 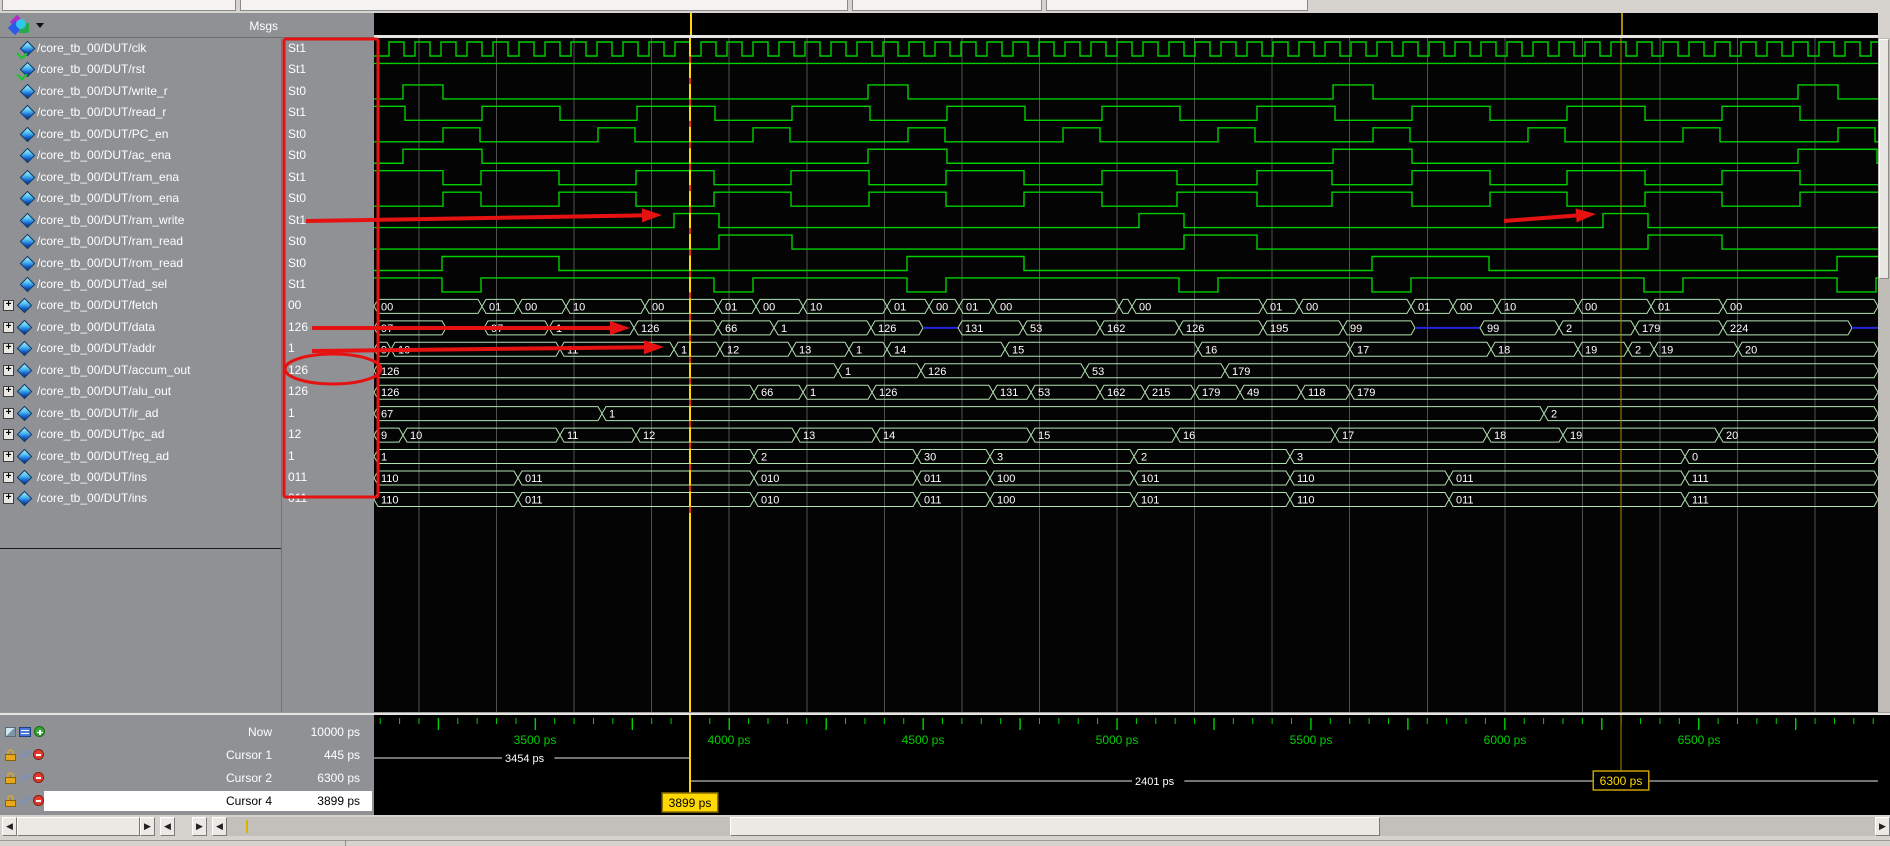 I want to click on wave-group-icon, so click(x=19, y=25).